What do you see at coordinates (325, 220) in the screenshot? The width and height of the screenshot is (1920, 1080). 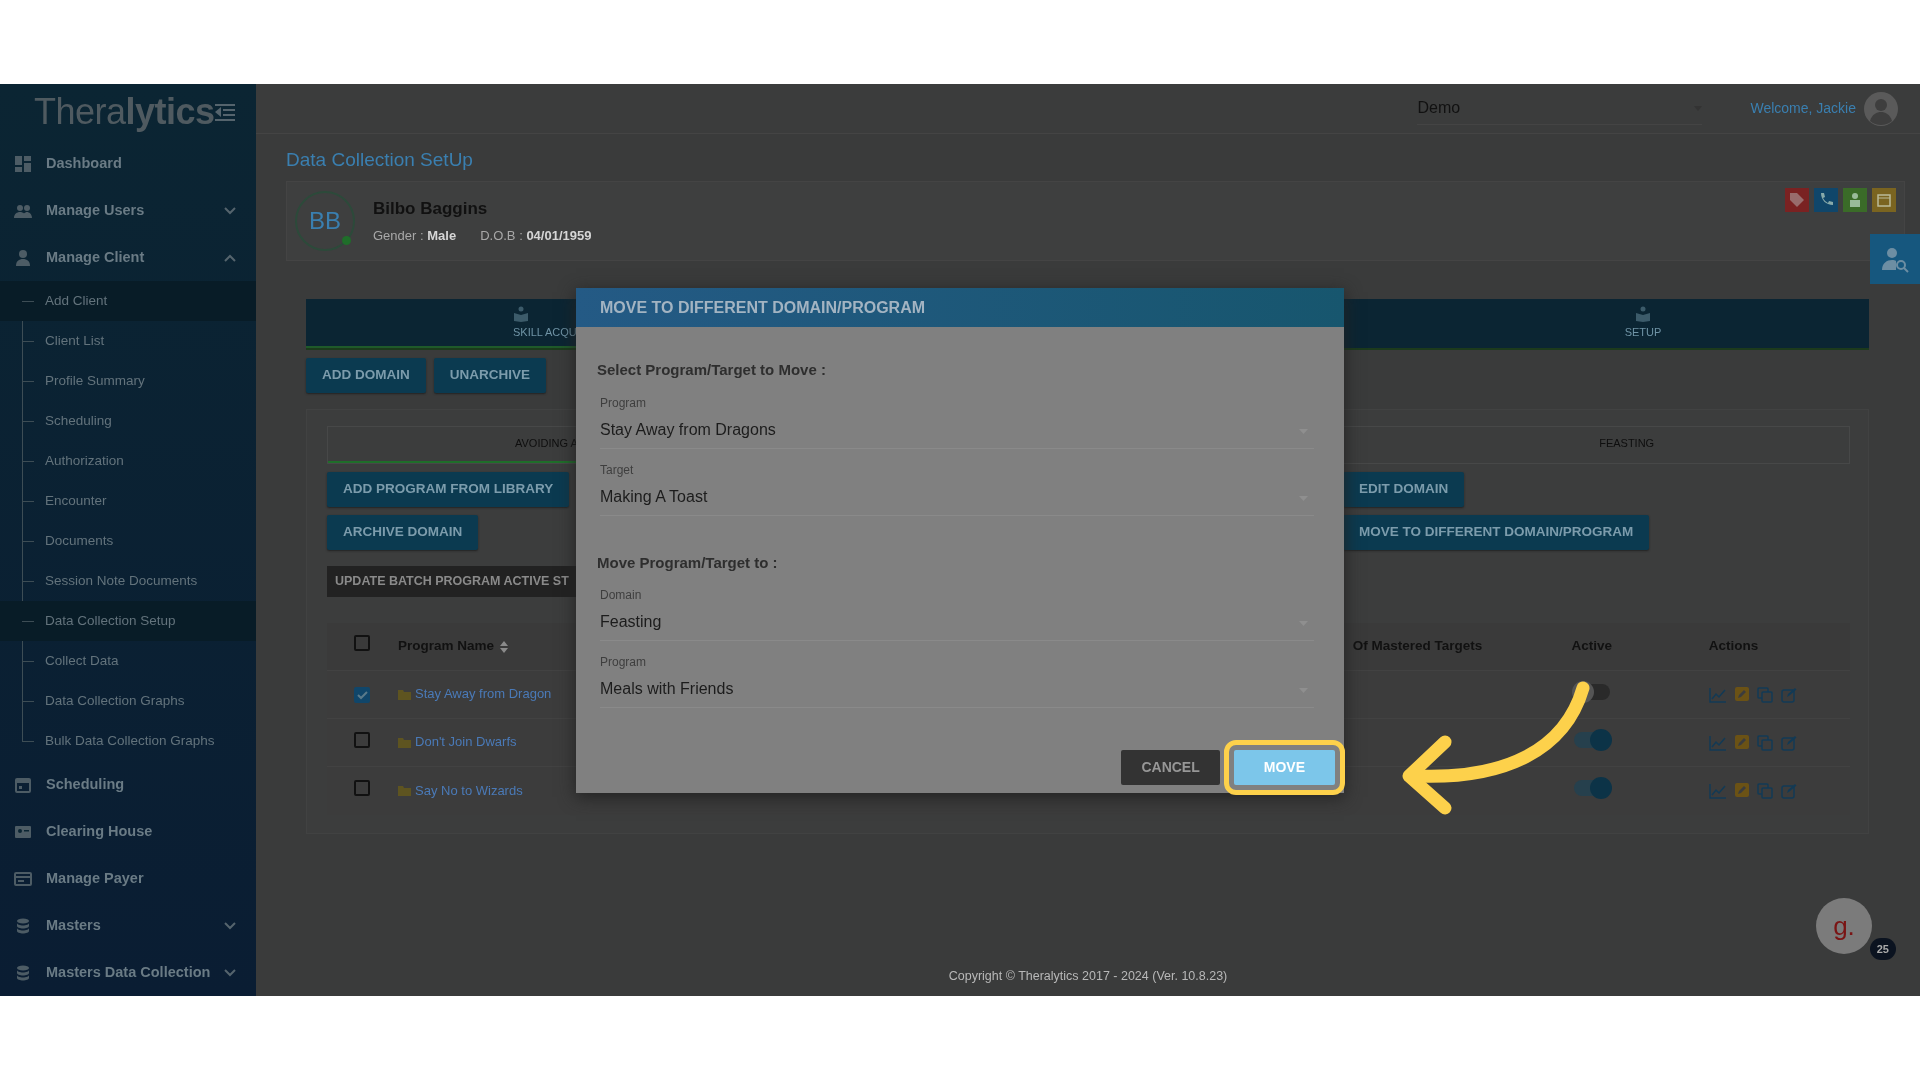 I see `client-avatar: BB` at bounding box center [325, 220].